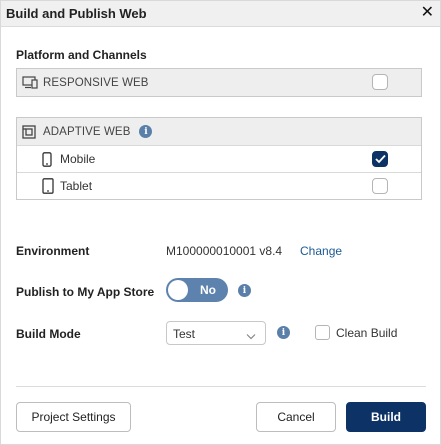  I want to click on channel-row-tablet: Tablet, so click(219, 185).